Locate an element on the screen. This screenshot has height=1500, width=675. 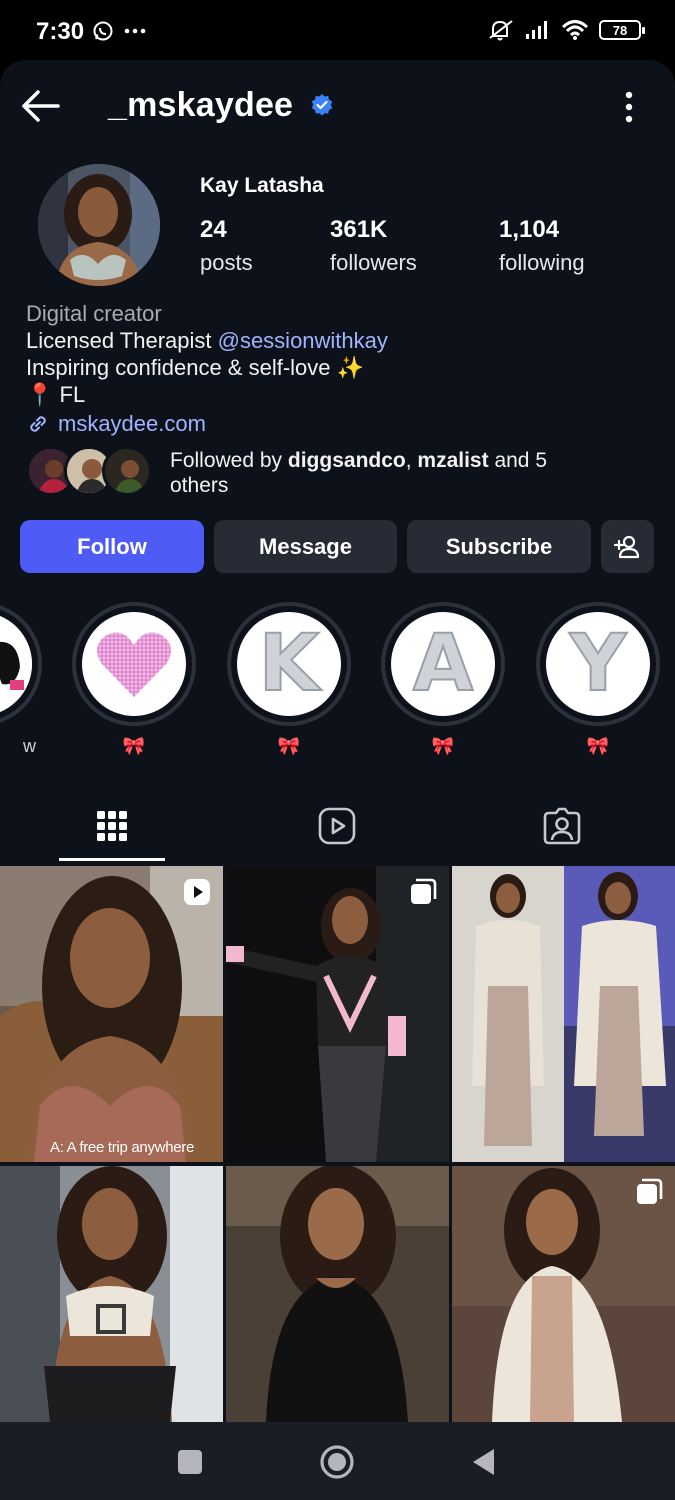
highlight-cover: K is located at coordinates (289, 664).